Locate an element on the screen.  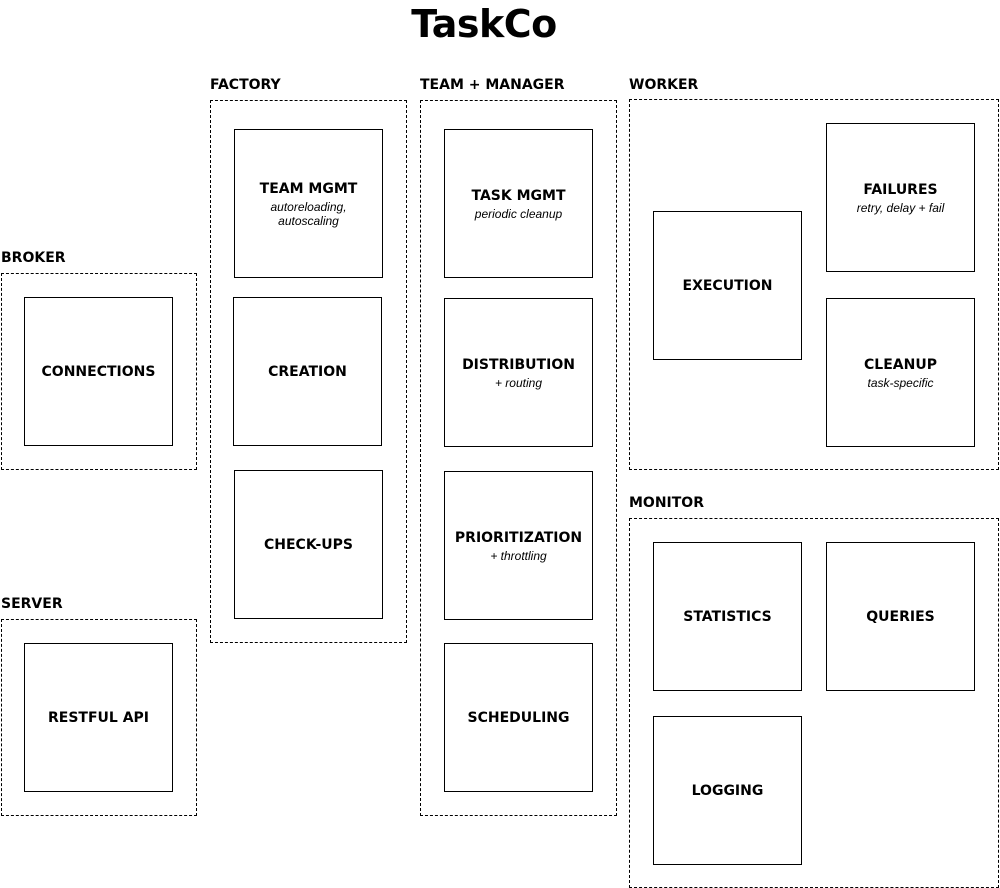
broker-label: BROKER is located at coordinates (33, 258).